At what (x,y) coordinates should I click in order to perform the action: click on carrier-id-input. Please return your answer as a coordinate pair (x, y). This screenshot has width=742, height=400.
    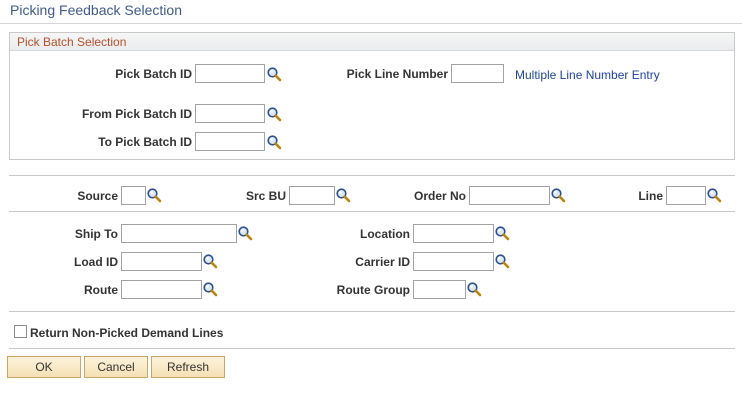
    Looking at the image, I should click on (453, 261).